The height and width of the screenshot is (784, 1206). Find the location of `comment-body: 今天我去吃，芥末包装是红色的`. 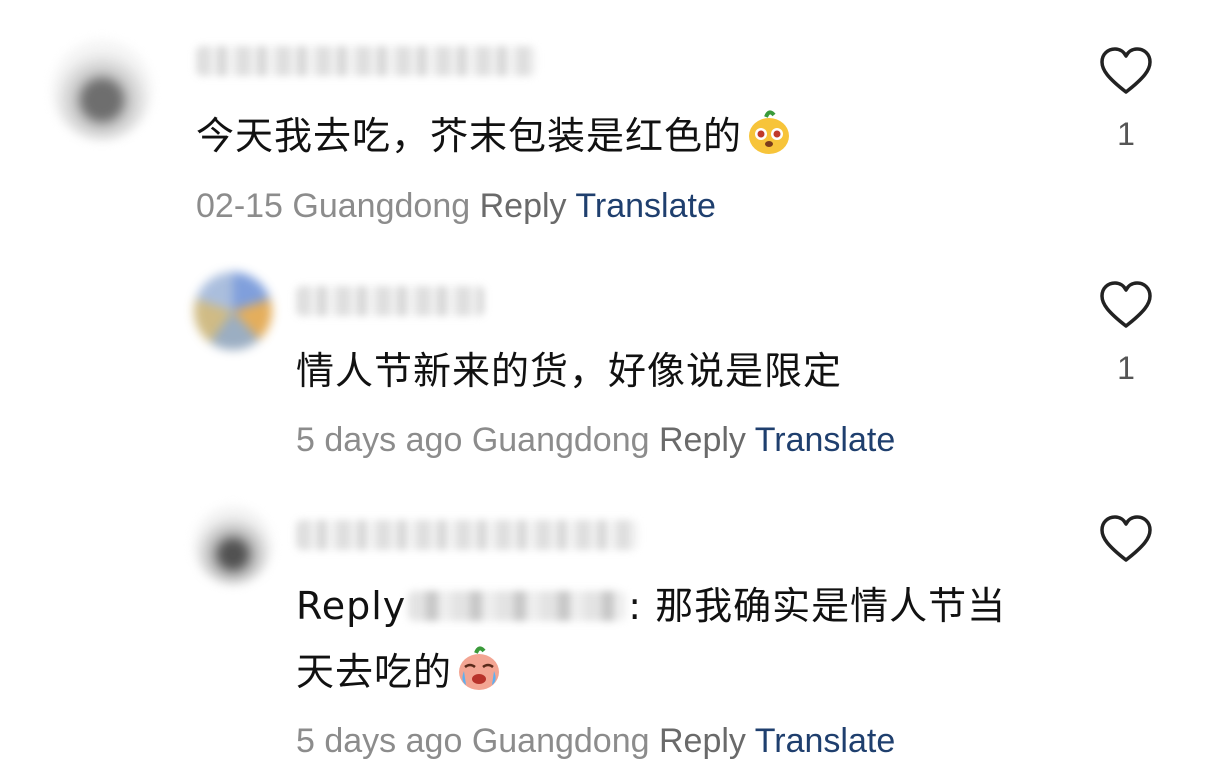

comment-body: 今天我去吃，芥末包装是红色的 is located at coordinates (469, 136).